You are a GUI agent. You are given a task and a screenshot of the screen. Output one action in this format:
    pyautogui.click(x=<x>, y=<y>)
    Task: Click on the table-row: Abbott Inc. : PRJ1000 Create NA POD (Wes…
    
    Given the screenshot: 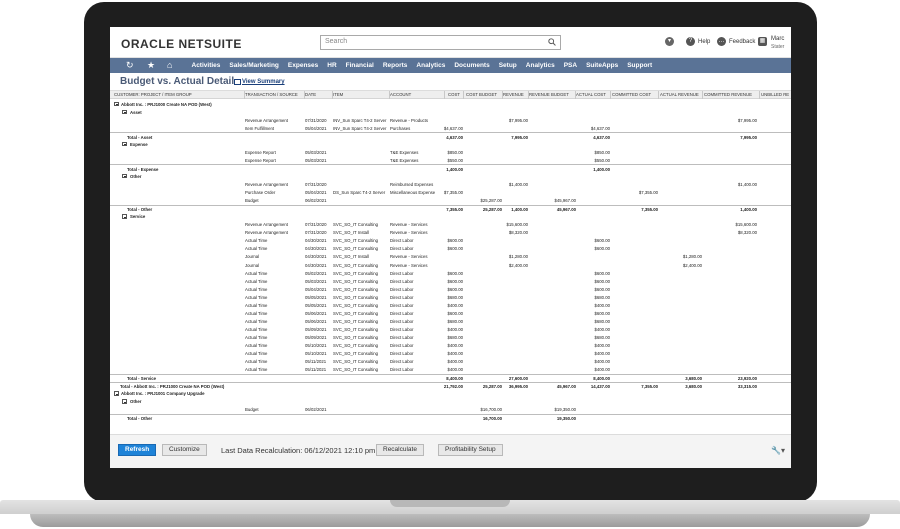 What is the action you would take?
    pyautogui.click(x=450, y=104)
    